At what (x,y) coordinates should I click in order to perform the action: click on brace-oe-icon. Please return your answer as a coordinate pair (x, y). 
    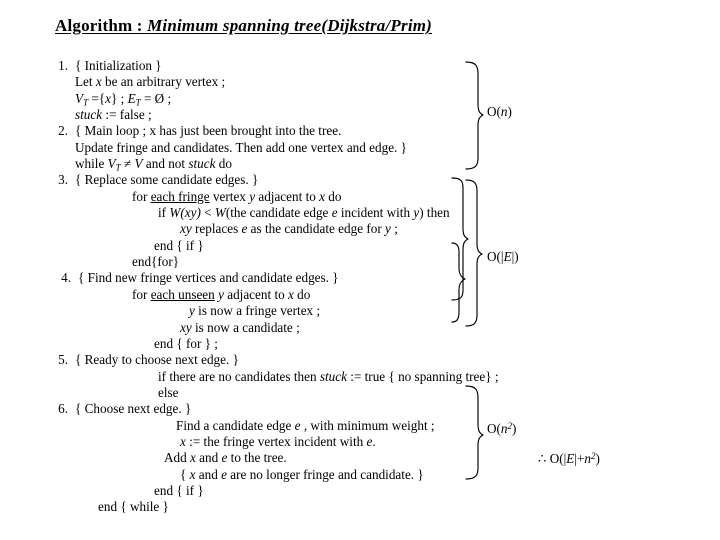
    Looking at the image, I should click on (474, 253).